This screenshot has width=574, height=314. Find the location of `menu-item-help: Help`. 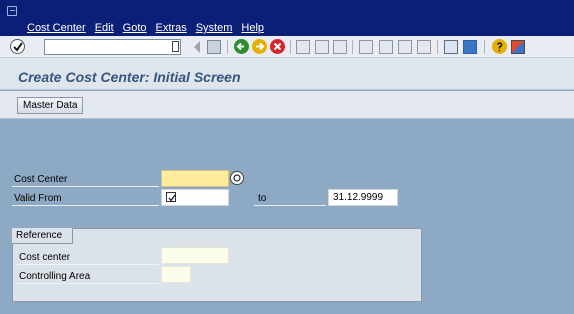

menu-item-help: Help is located at coordinates (252, 28).